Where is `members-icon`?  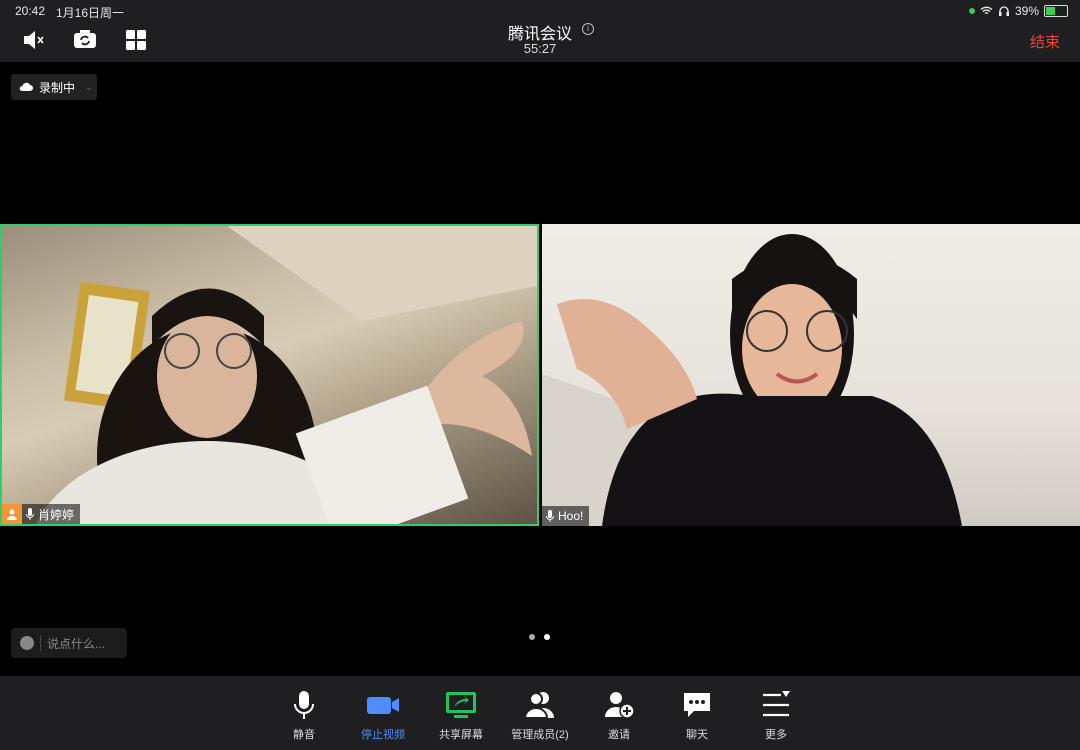 members-icon is located at coordinates (538, 705).